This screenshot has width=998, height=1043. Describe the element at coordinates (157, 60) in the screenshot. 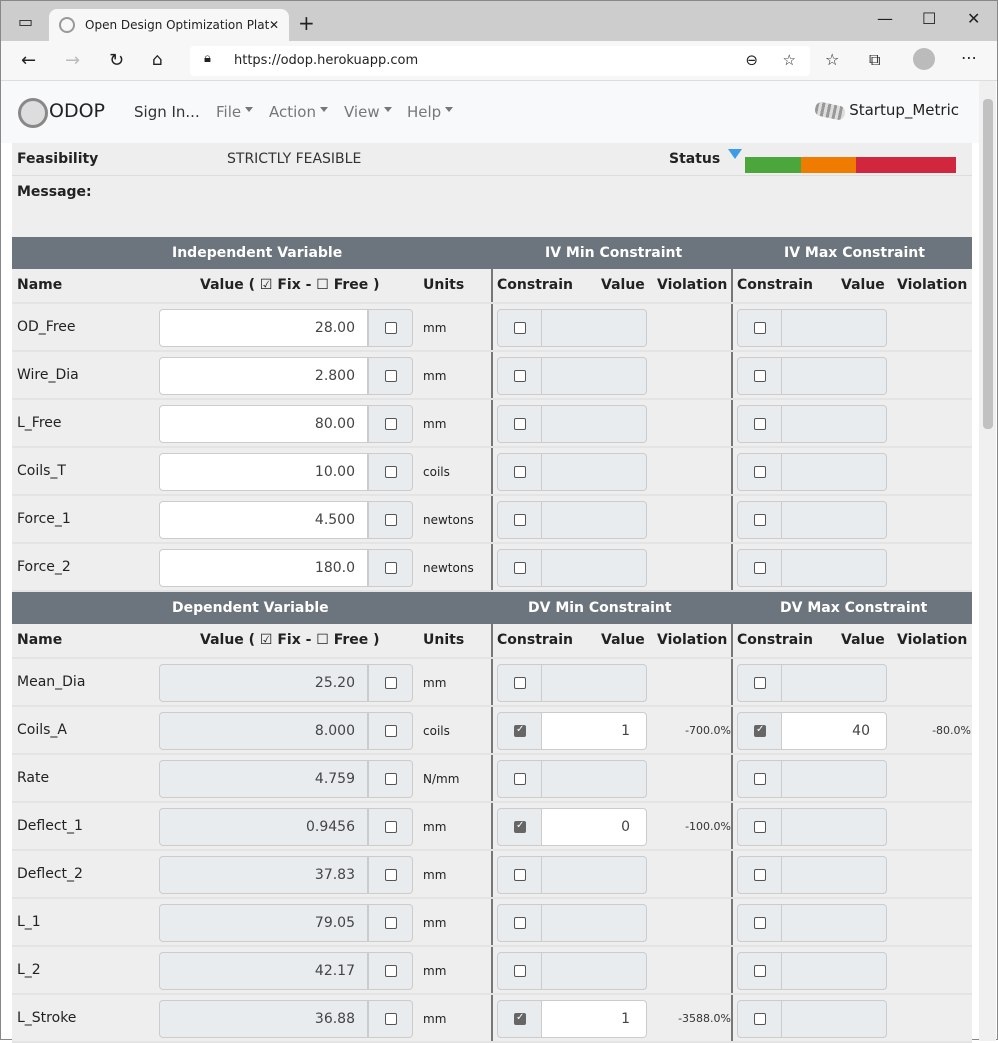

I see `home-icon: ⌂` at that location.